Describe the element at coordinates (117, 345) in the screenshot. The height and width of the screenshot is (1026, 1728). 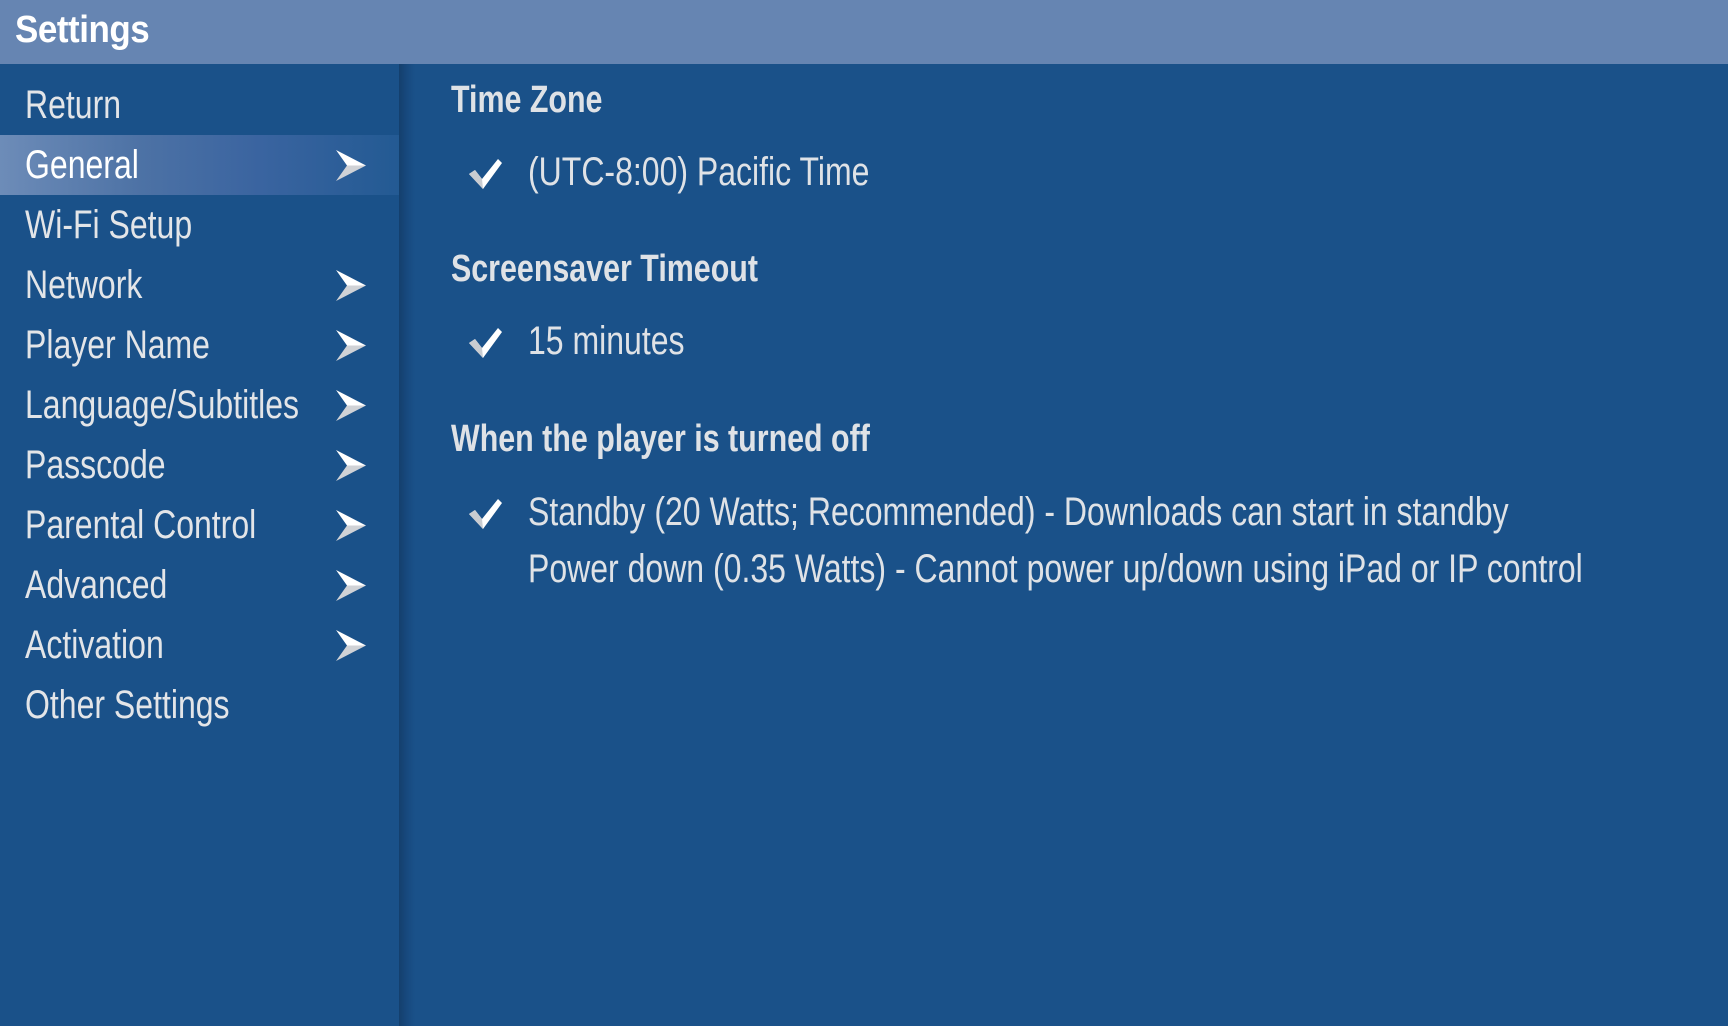
I see `sidebar-item-label: Player Name` at that location.